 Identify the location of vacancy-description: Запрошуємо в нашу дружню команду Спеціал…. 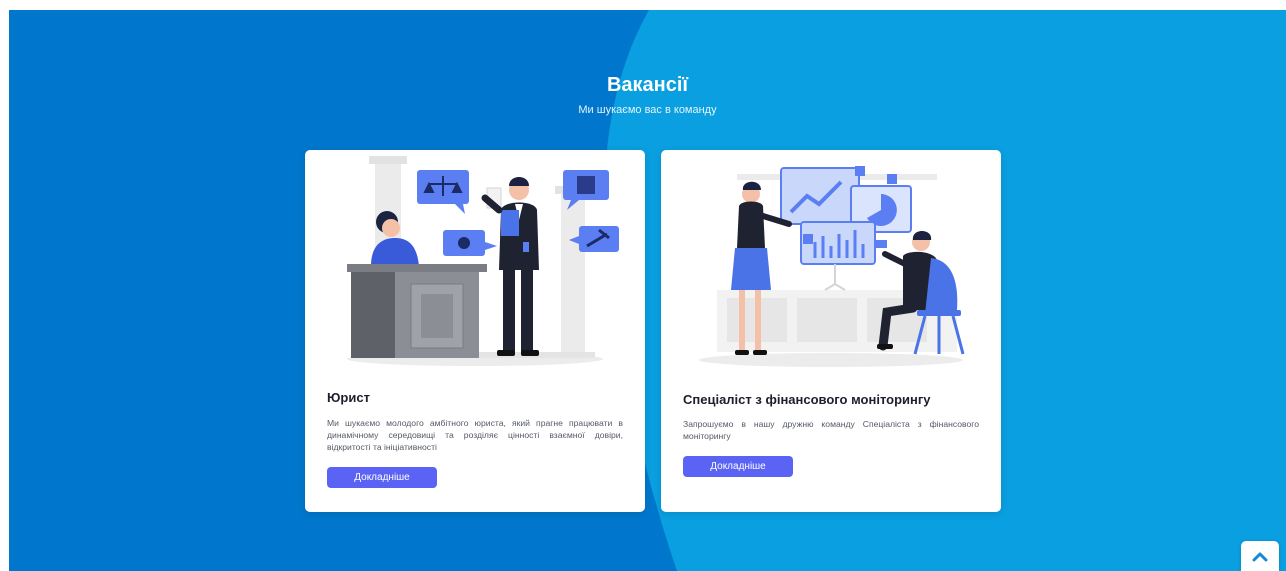
(831, 430).